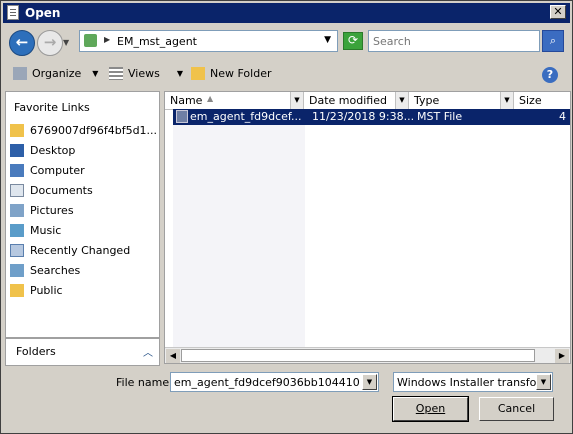  Describe the element at coordinates (46, 230) in the screenshot. I see `nav-item-label: Music` at that location.